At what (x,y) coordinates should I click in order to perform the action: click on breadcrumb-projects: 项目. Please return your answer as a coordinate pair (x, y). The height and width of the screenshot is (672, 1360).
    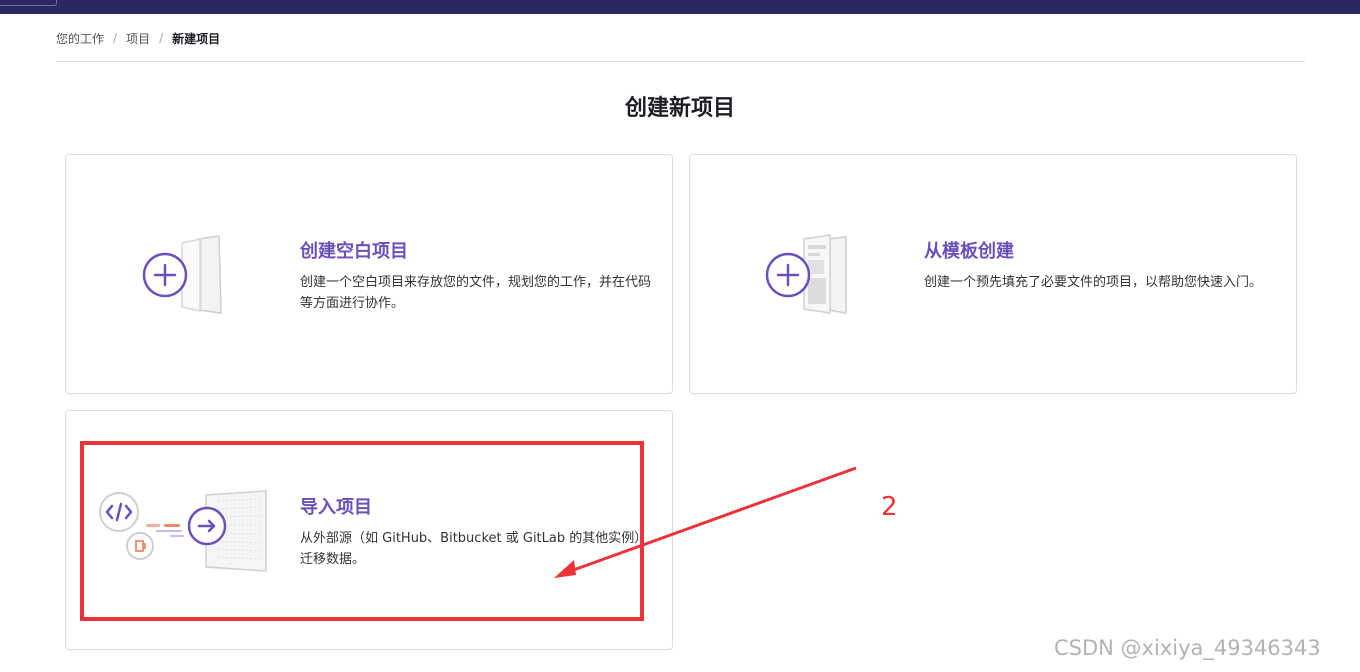
    Looking at the image, I should click on (138, 38).